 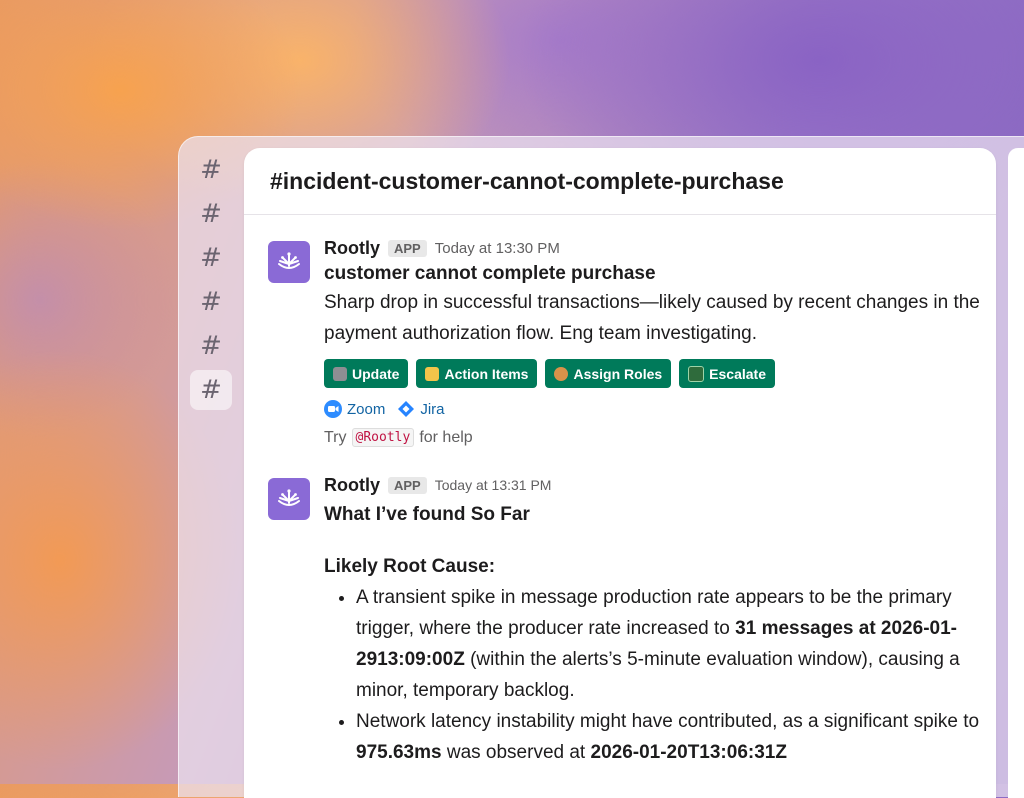 I want to click on incident-title: customer cannot complete purchase, so click(x=490, y=273).